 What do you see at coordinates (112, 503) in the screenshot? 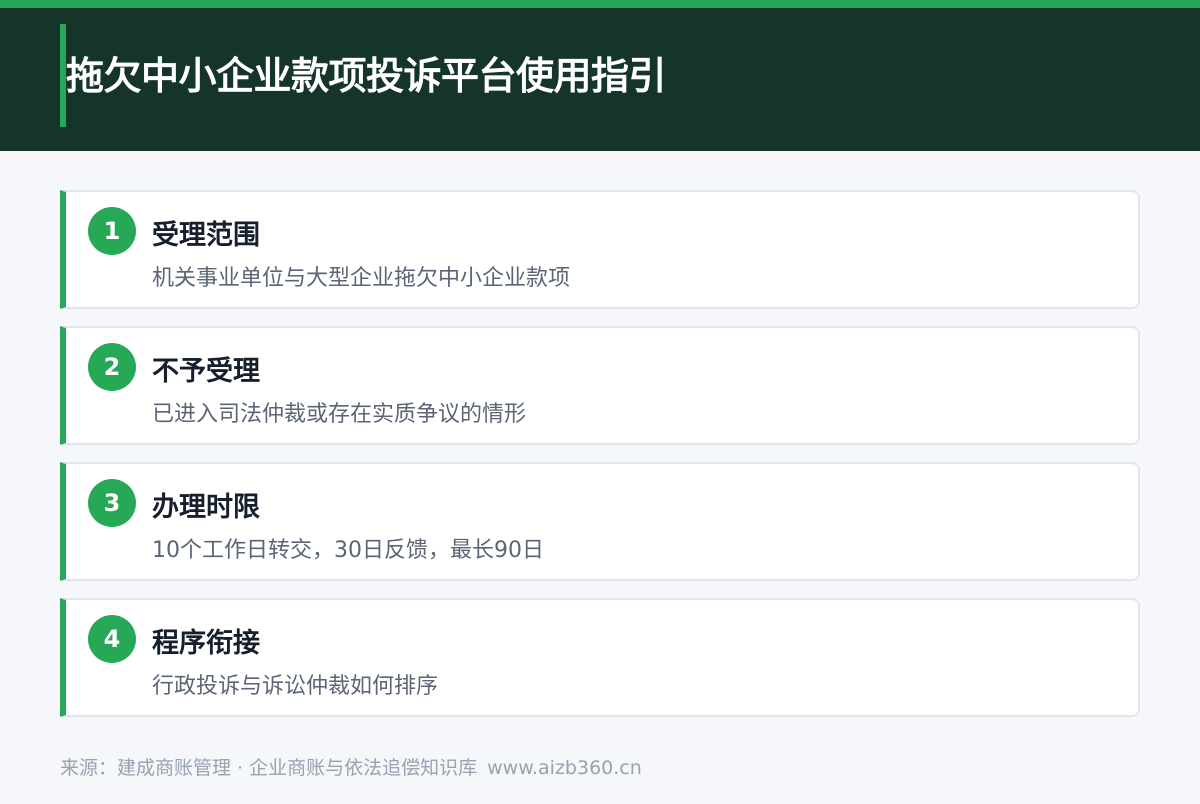
I see `step-number-badge: 3` at bounding box center [112, 503].